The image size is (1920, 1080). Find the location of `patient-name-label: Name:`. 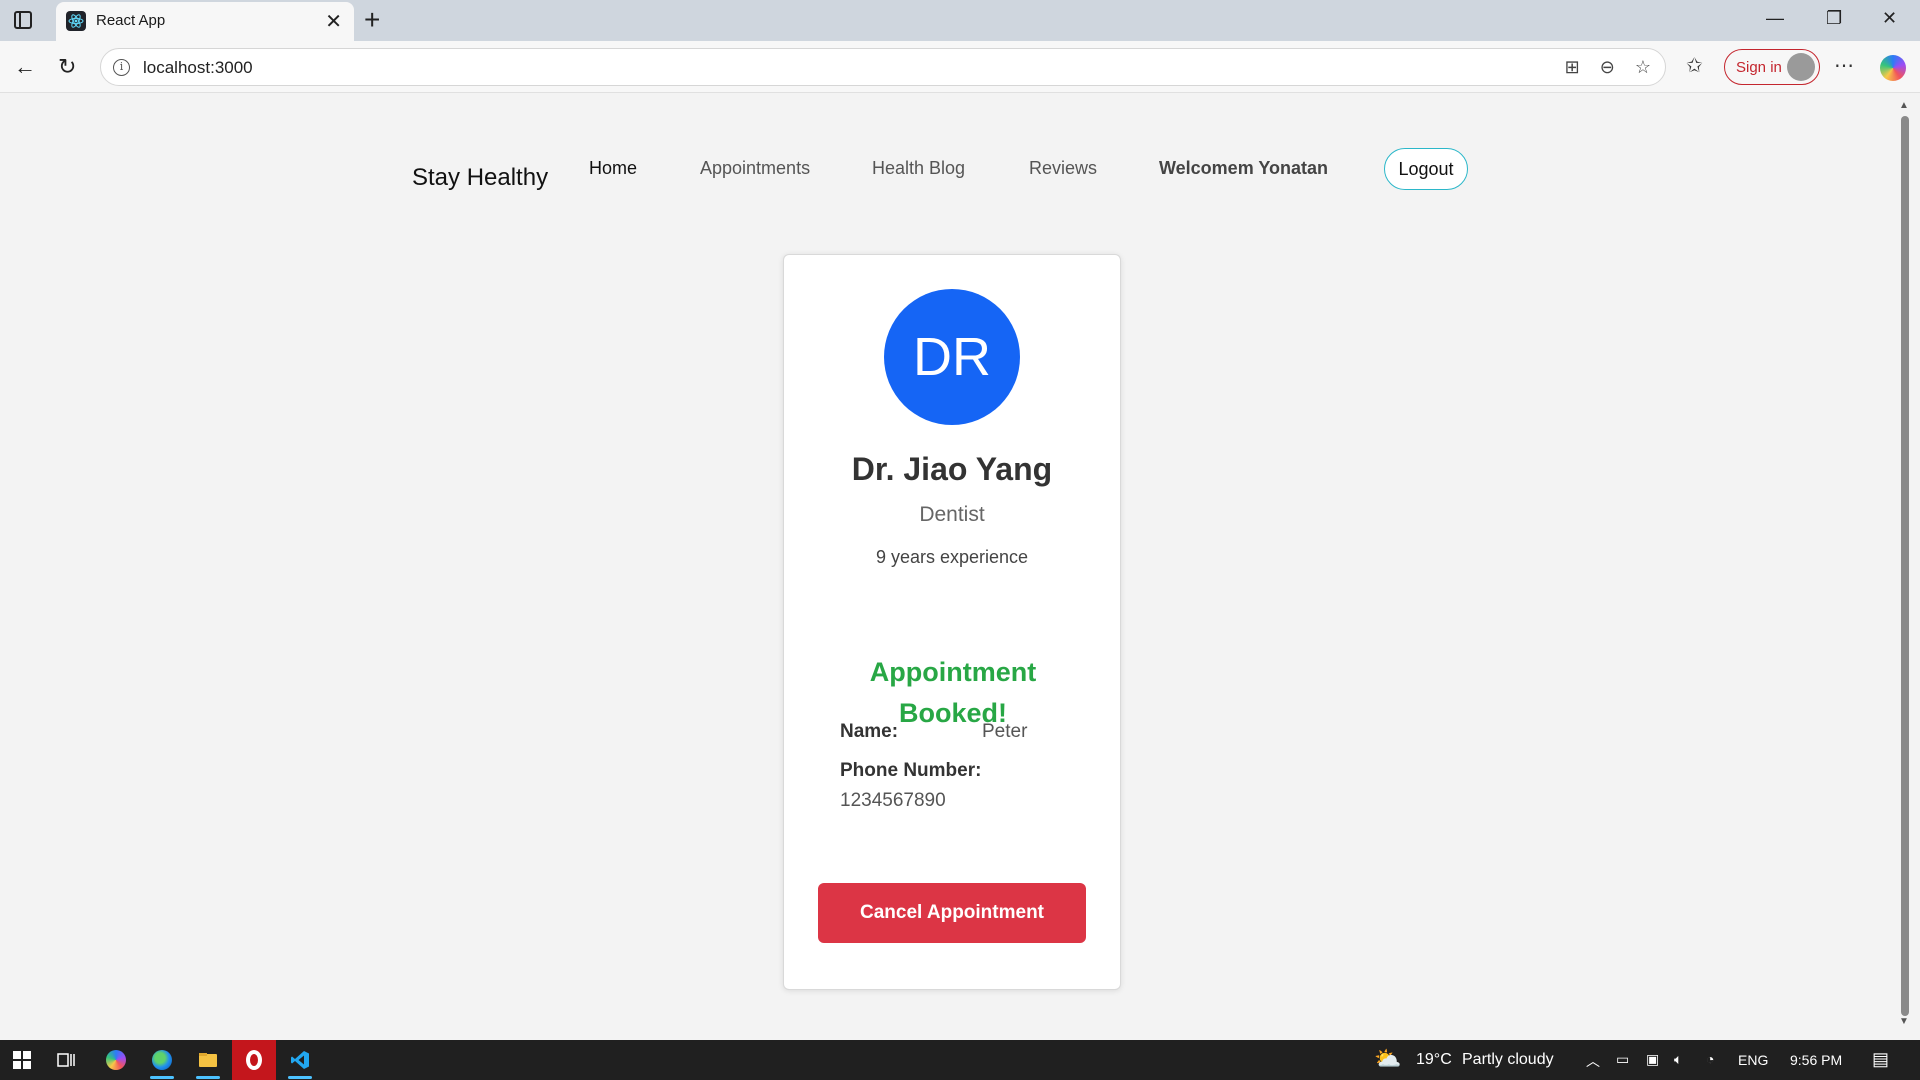

patient-name-label: Name: is located at coordinates (869, 731).